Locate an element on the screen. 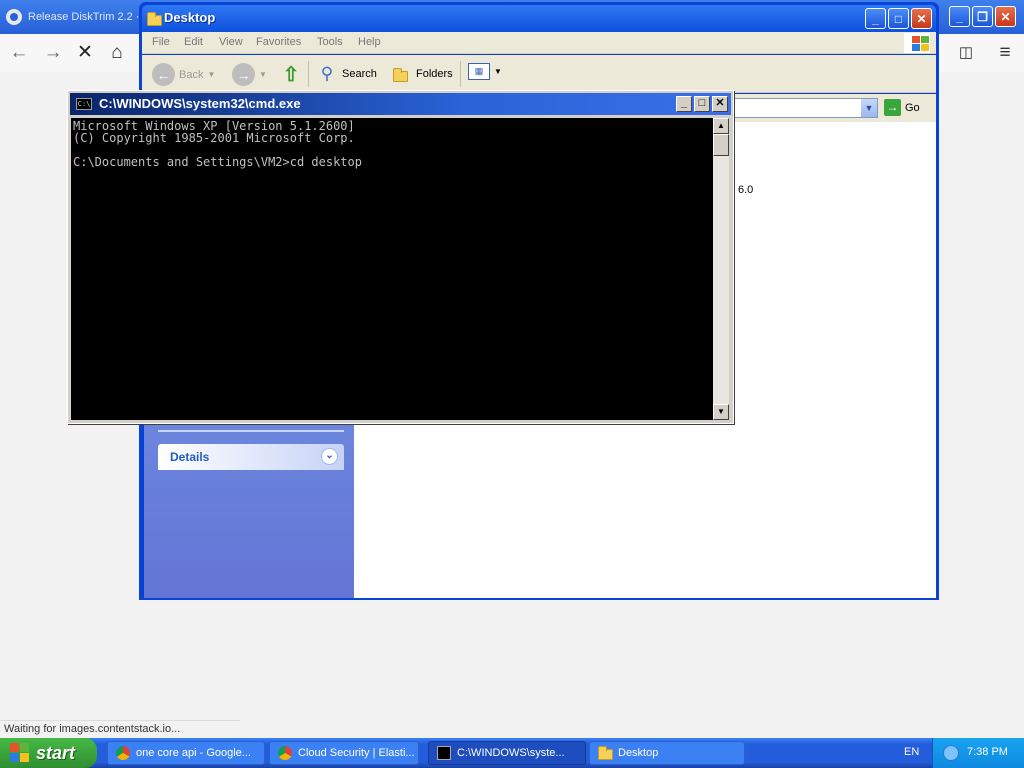 Image resolution: width=1024 pixels, height=768 pixels. go-arrow-icon: → is located at coordinates (892, 107).